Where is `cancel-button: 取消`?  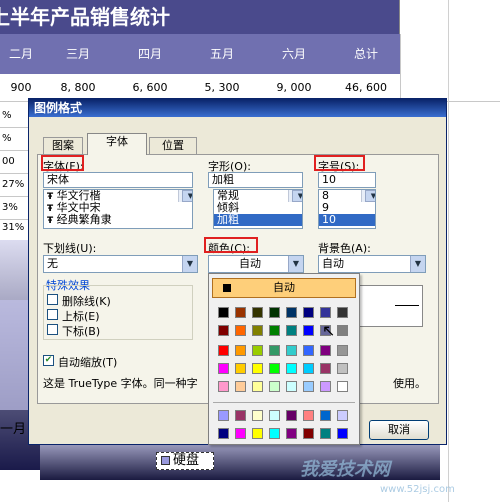
cancel-button: 取消 is located at coordinates (399, 430).